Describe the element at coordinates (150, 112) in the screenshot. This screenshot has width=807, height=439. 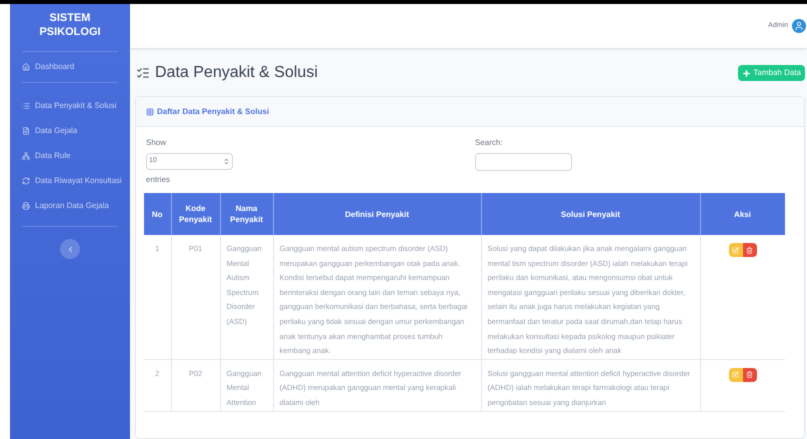
I see `table-icon` at that location.